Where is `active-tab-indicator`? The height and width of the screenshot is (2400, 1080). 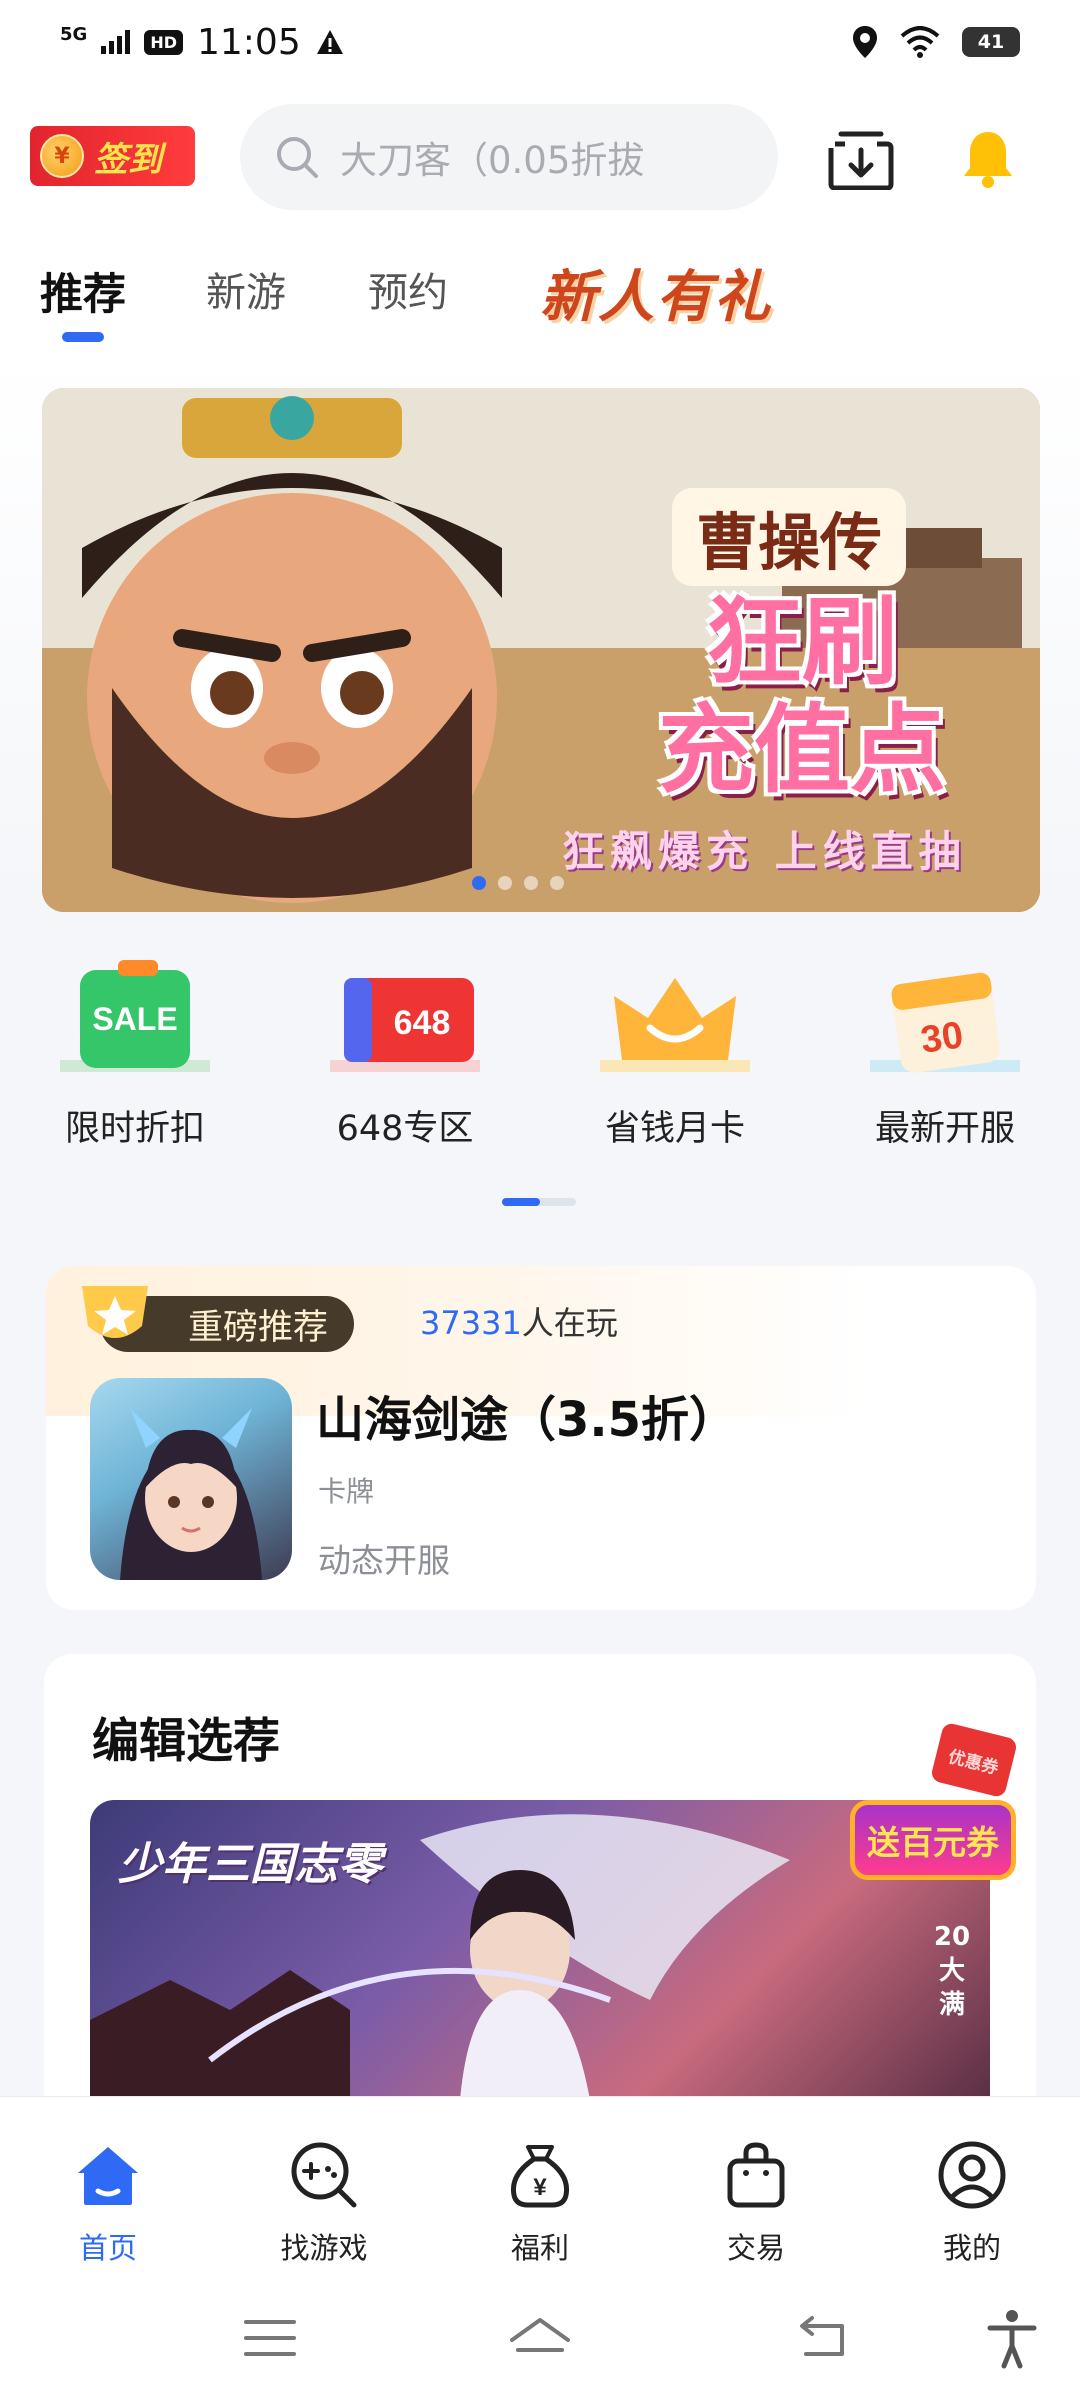 active-tab-indicator is located at coordinates (83, 337).